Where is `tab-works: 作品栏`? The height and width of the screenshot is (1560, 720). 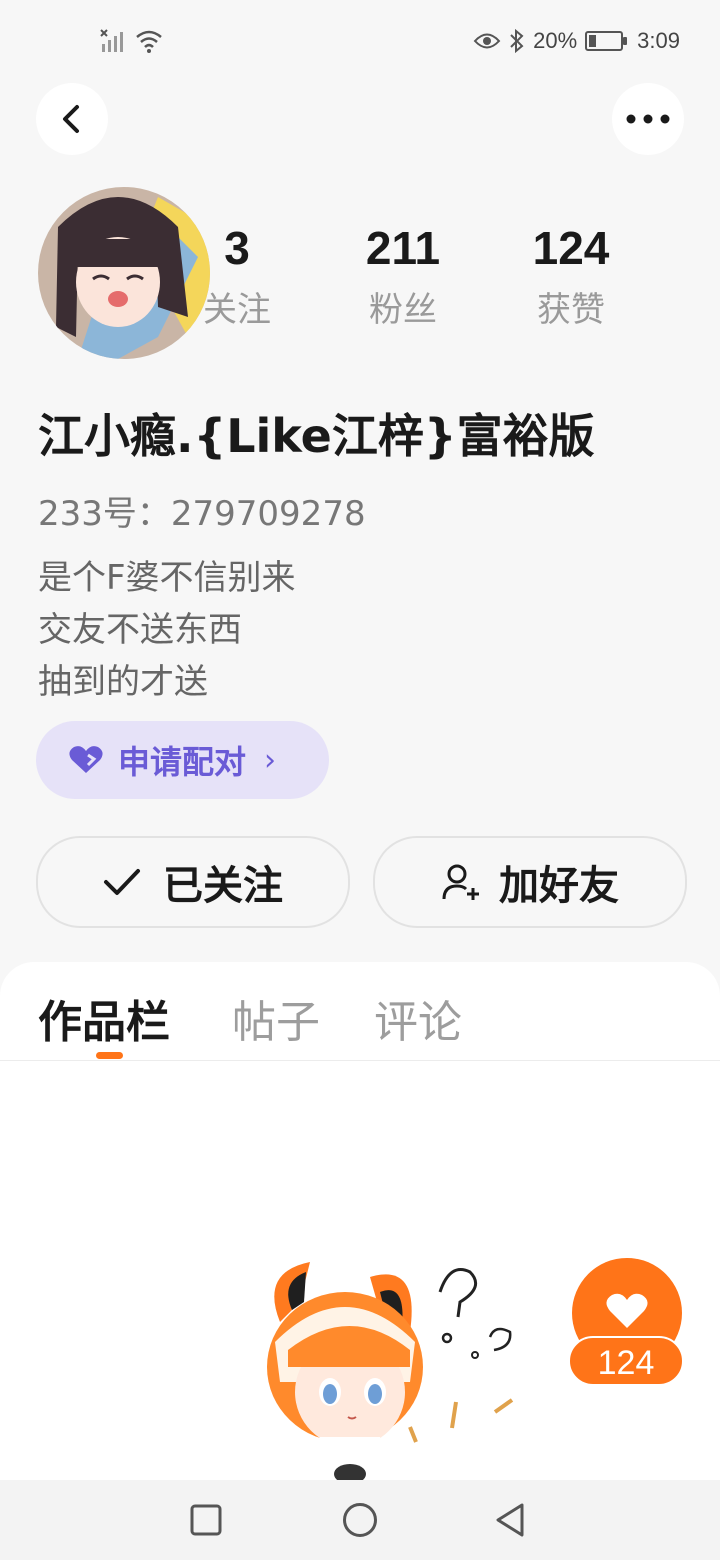 tab-works: 作品栏 is located at coordinates (104, 1018).